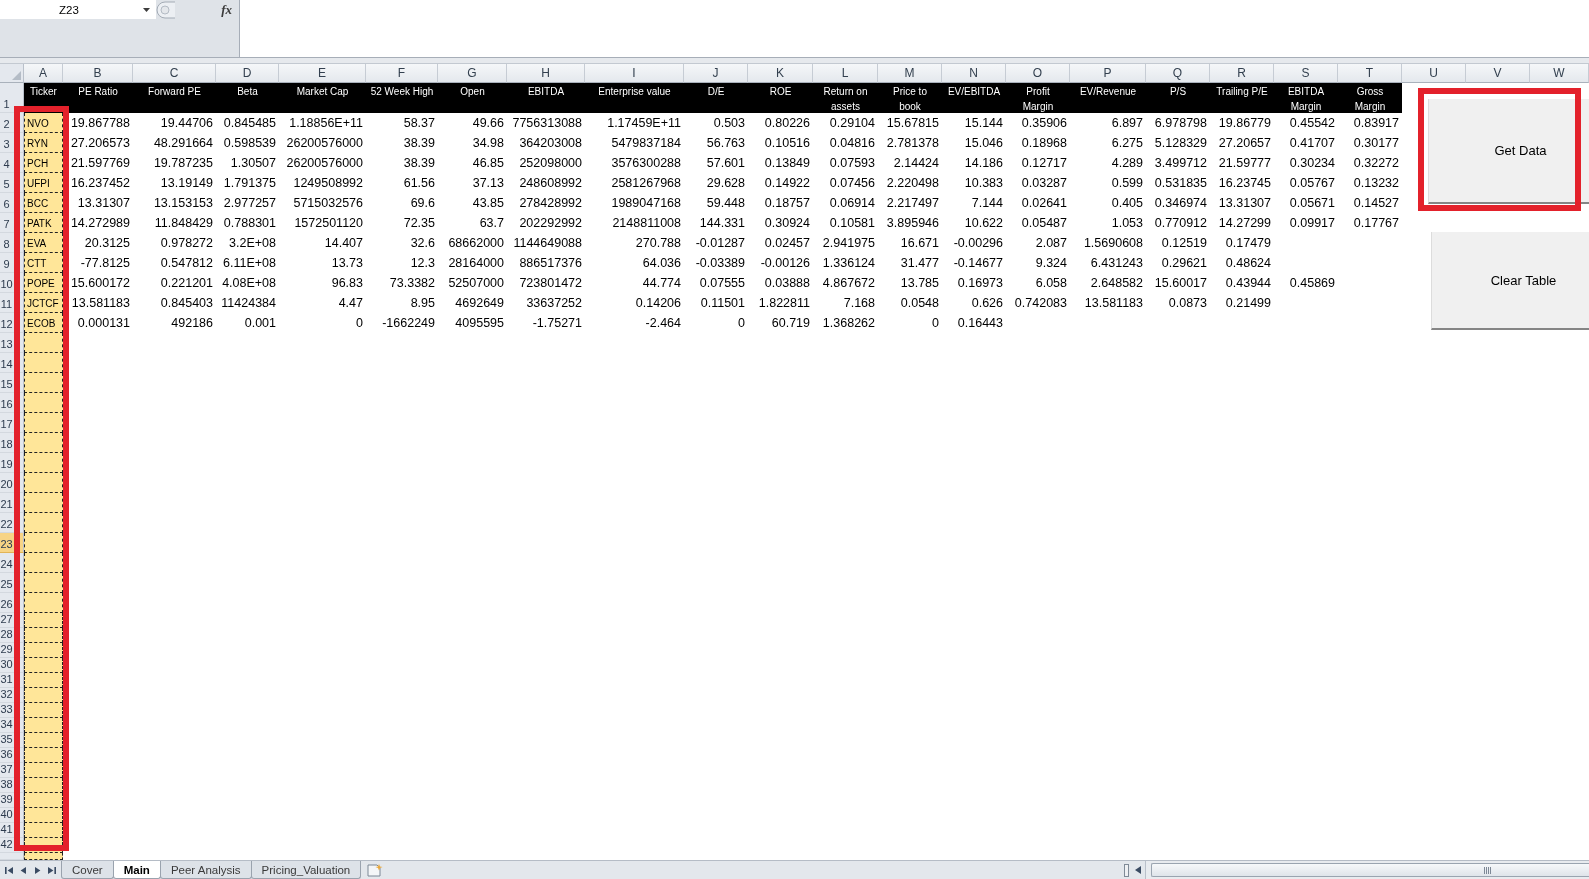  I want to click on table-cell-text: 1.791375, so click(249, 183).